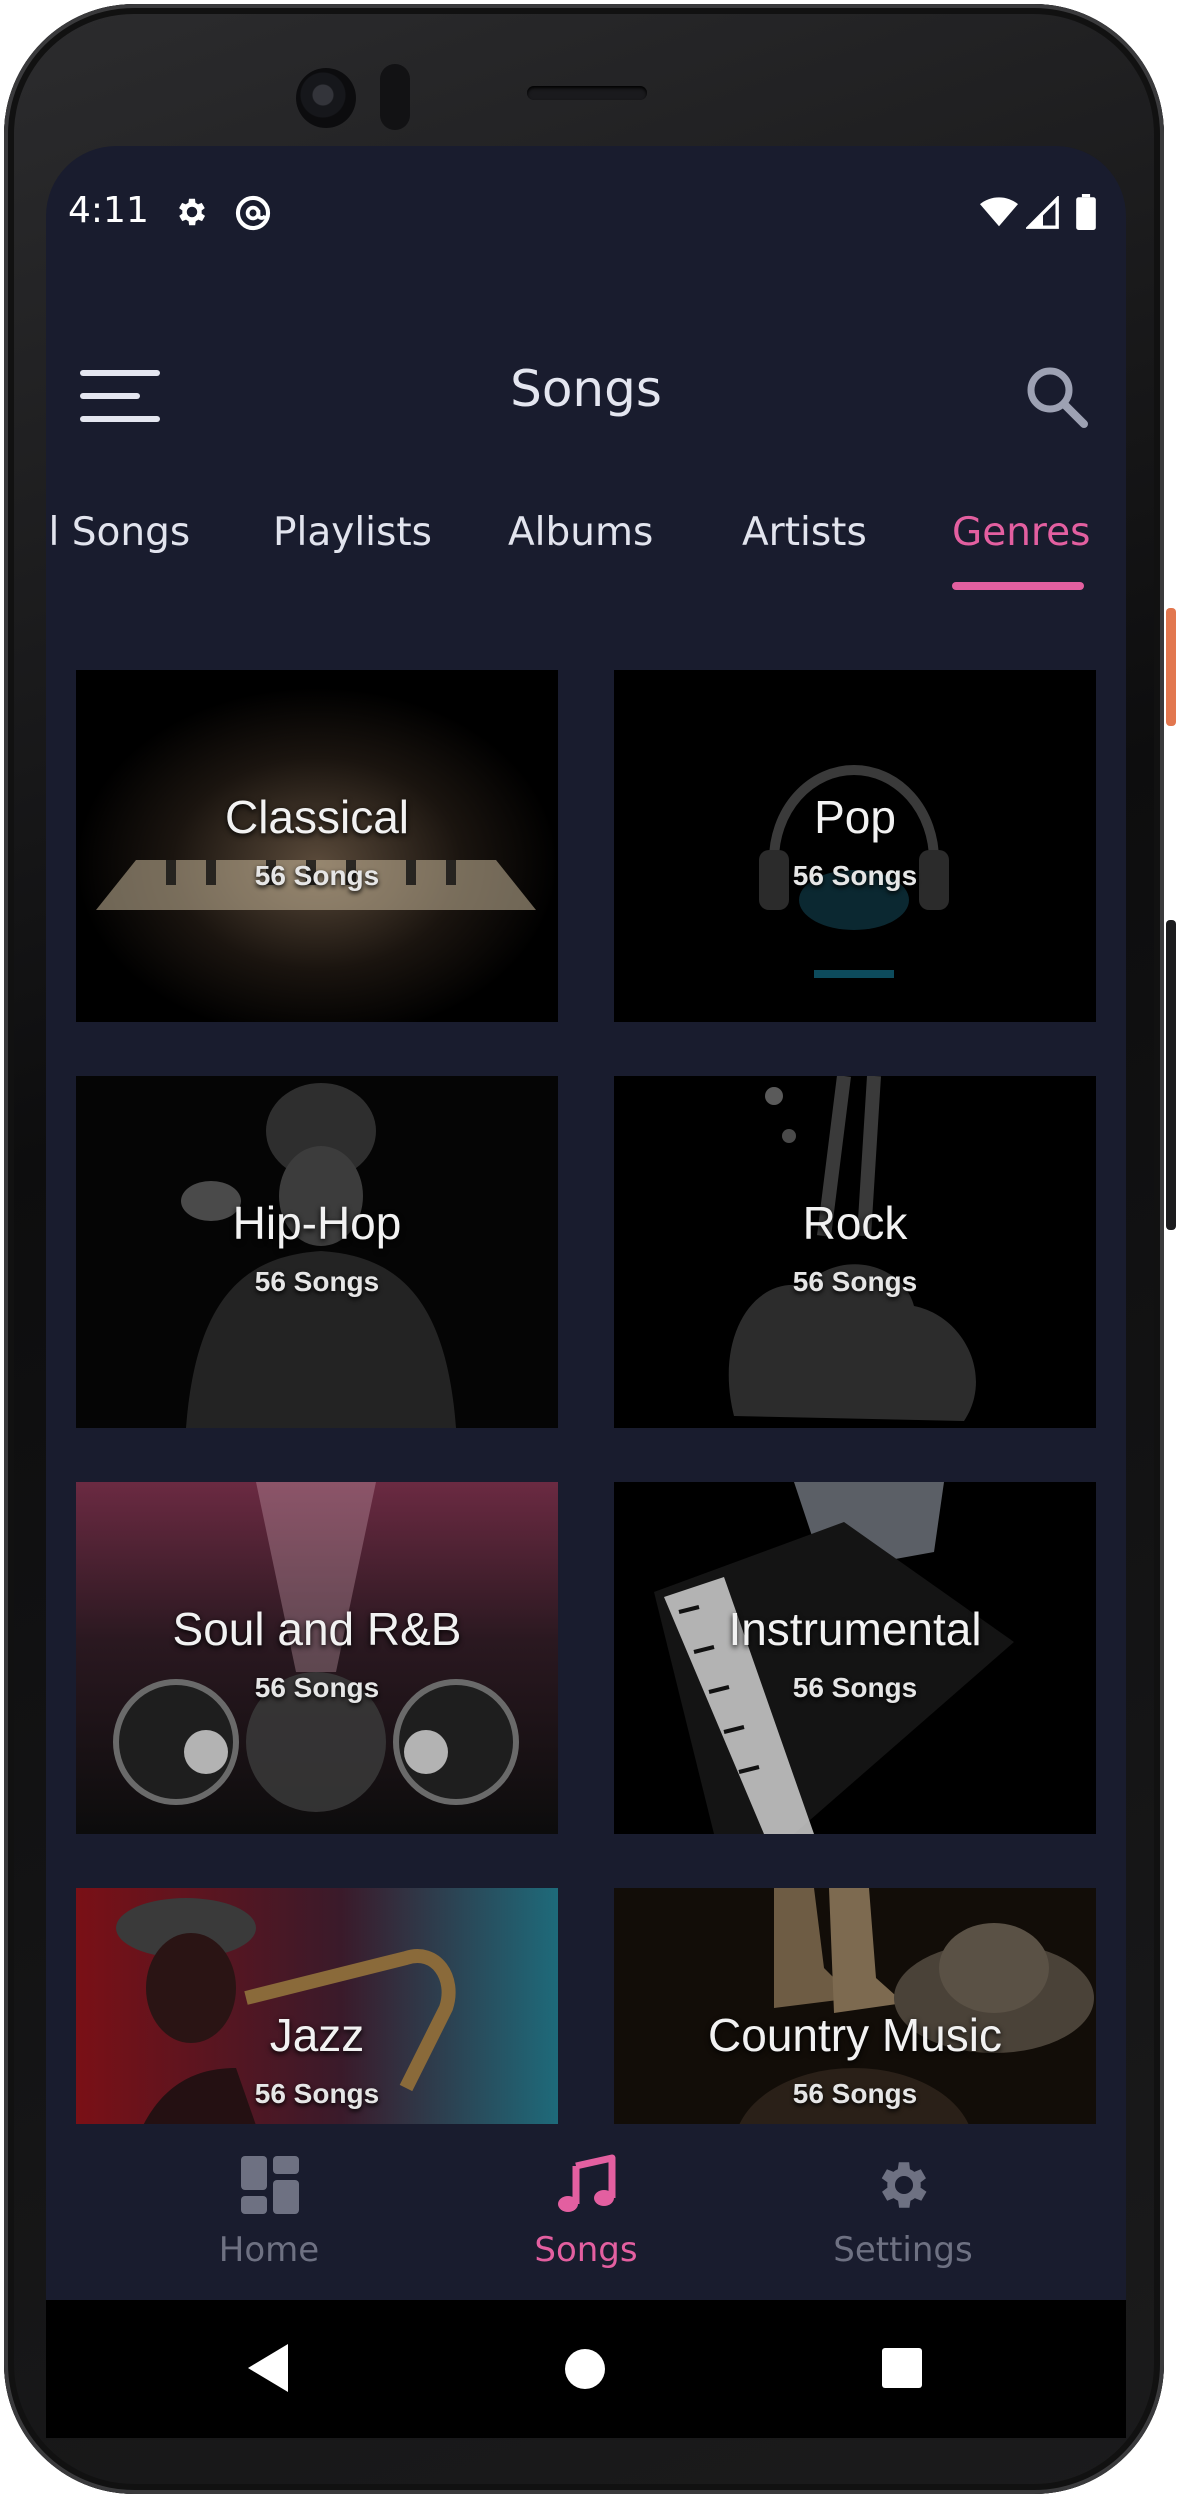 The width and height of the screenshot is (1178, 2498). I want to click on nav-settings: Settings, so click(903, 2212).